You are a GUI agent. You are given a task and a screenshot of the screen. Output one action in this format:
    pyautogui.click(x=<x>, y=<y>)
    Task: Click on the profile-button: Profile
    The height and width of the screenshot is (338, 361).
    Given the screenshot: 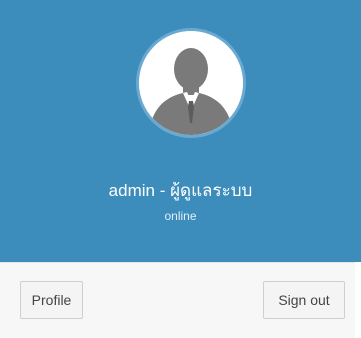 What is the action you would take?
    pyautogui.click(x=51, y=300)
    